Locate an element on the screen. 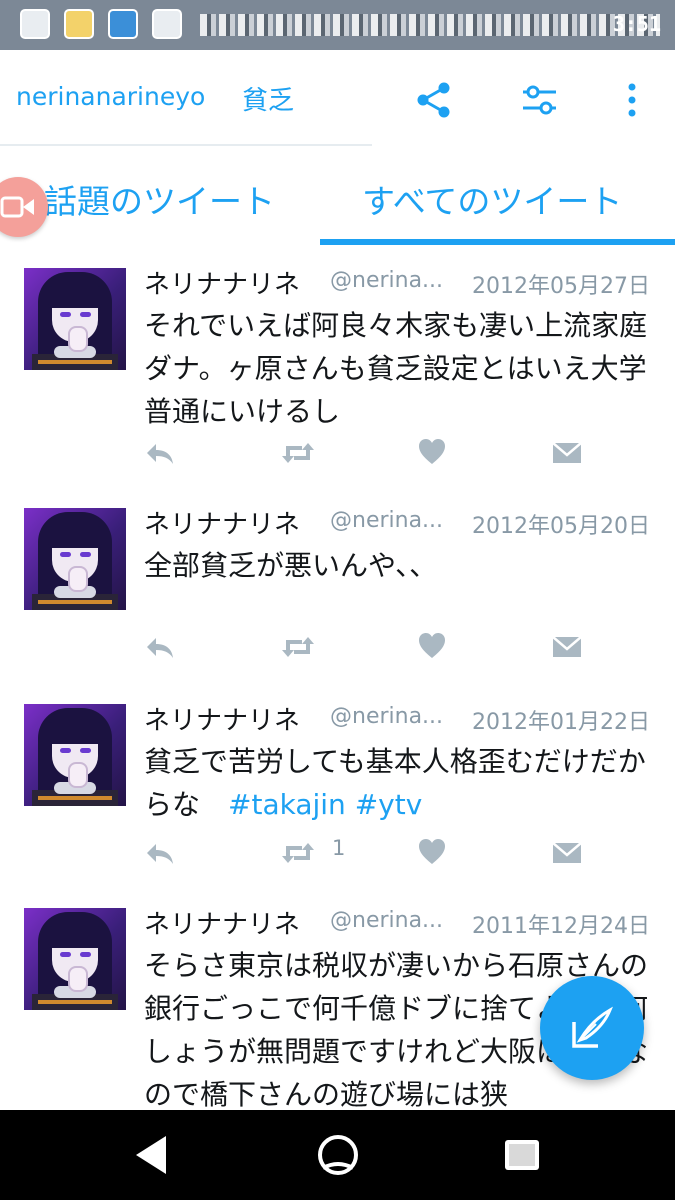 This screenshot has width=675, height=1200. notification-icon is located at coordinates (35, 24).